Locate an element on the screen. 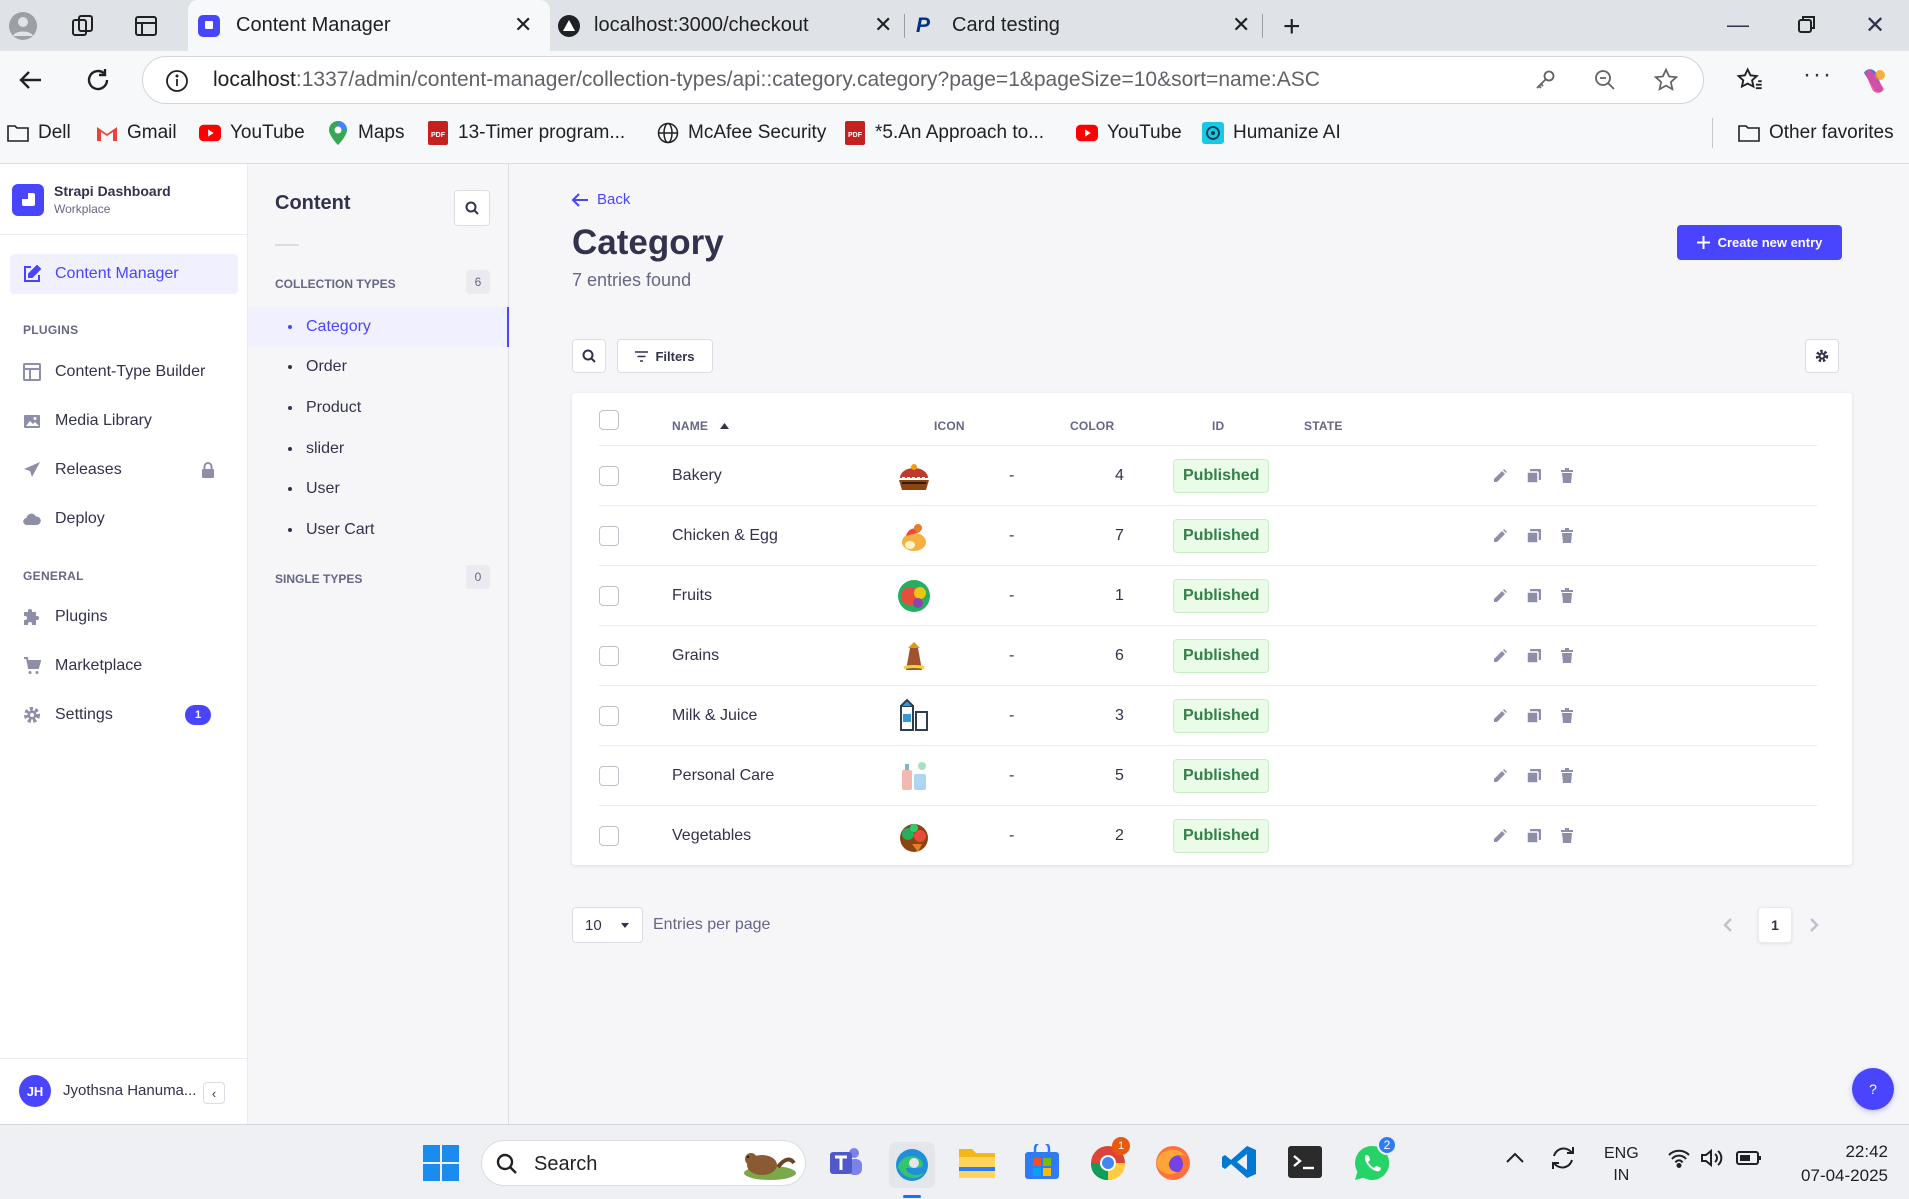 The height and width of the screenshot is (1199, 1909). nav-releases: Releases is located at coordinates (124, 470).